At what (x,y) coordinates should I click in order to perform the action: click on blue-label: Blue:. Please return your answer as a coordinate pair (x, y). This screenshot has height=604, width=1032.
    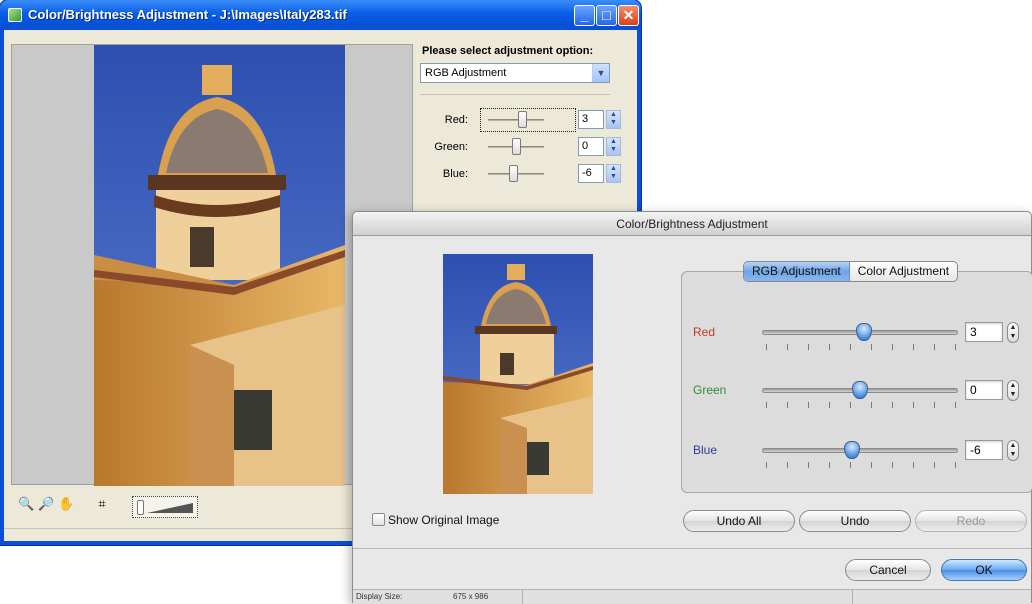
    Looking at the image, I should click on (455, 174).